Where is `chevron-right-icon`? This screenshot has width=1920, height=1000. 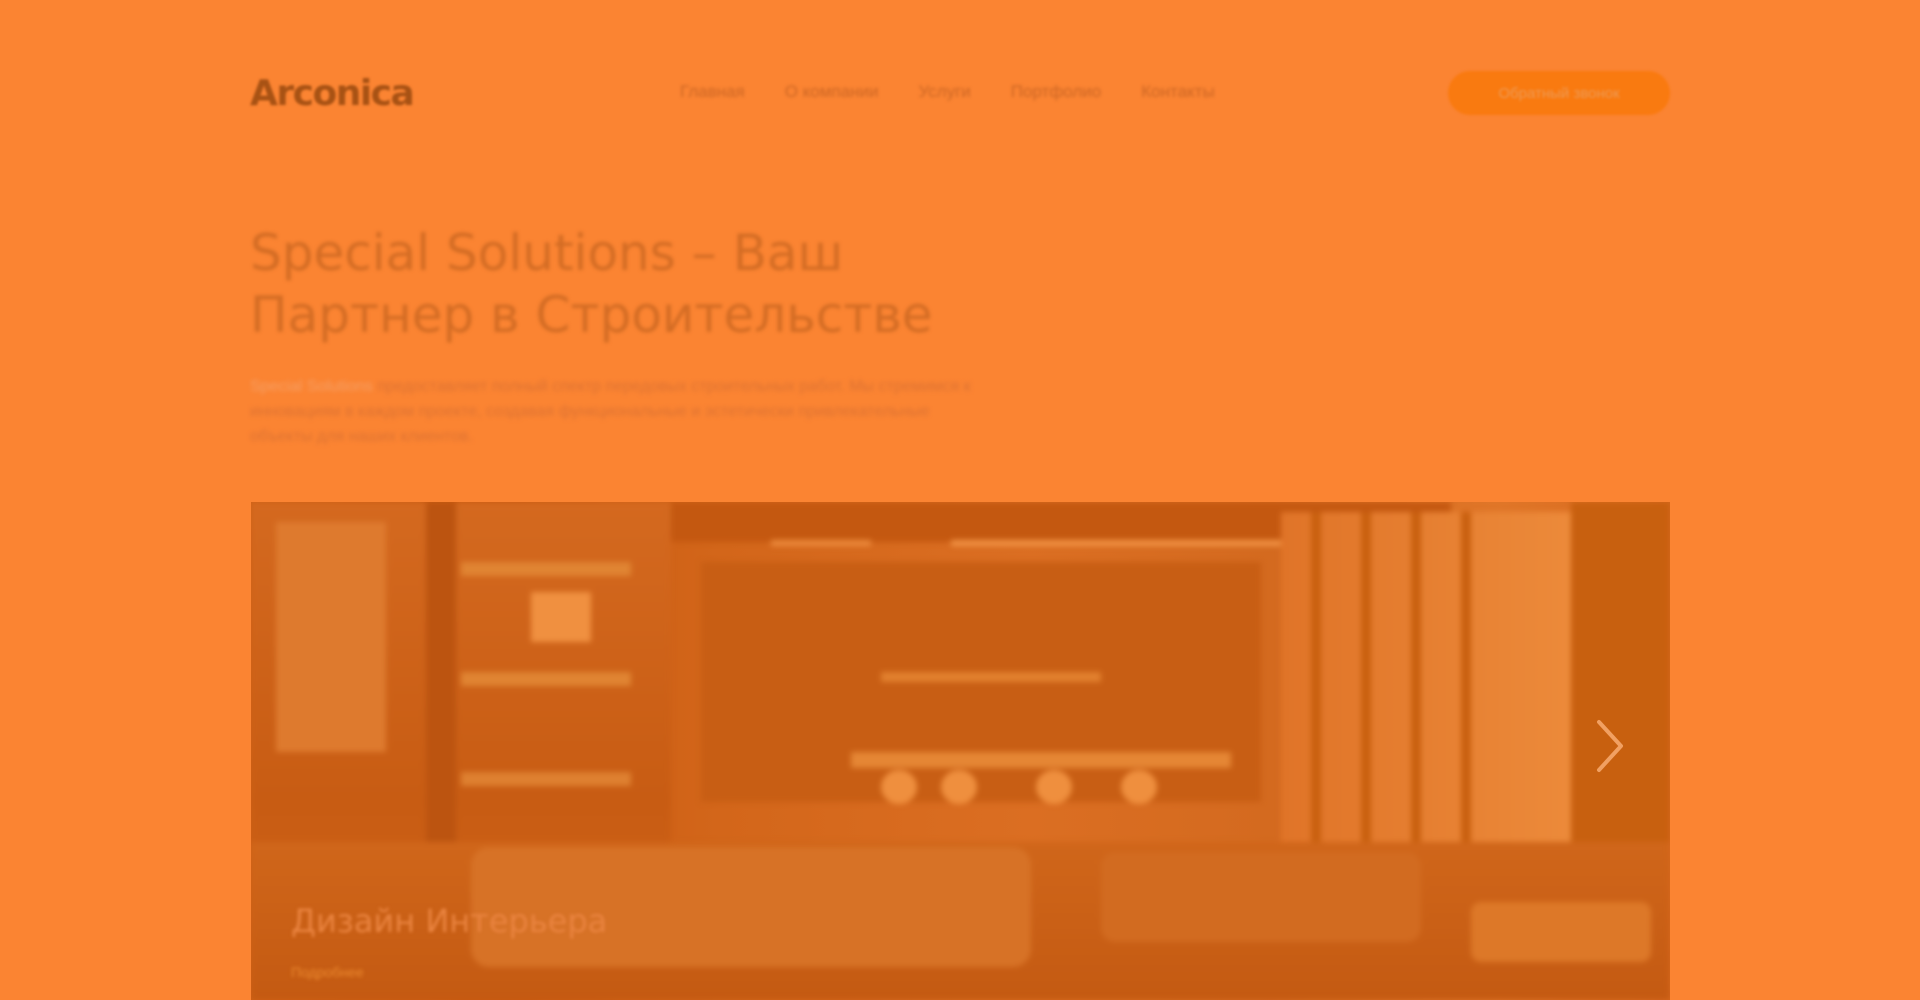 chevron-right-icon is located at coordinates (1609, 746).